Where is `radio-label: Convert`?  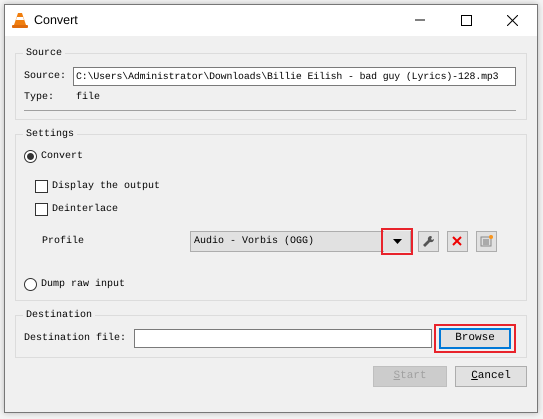
radio-label: Convert is located at coordinates (62, 157).